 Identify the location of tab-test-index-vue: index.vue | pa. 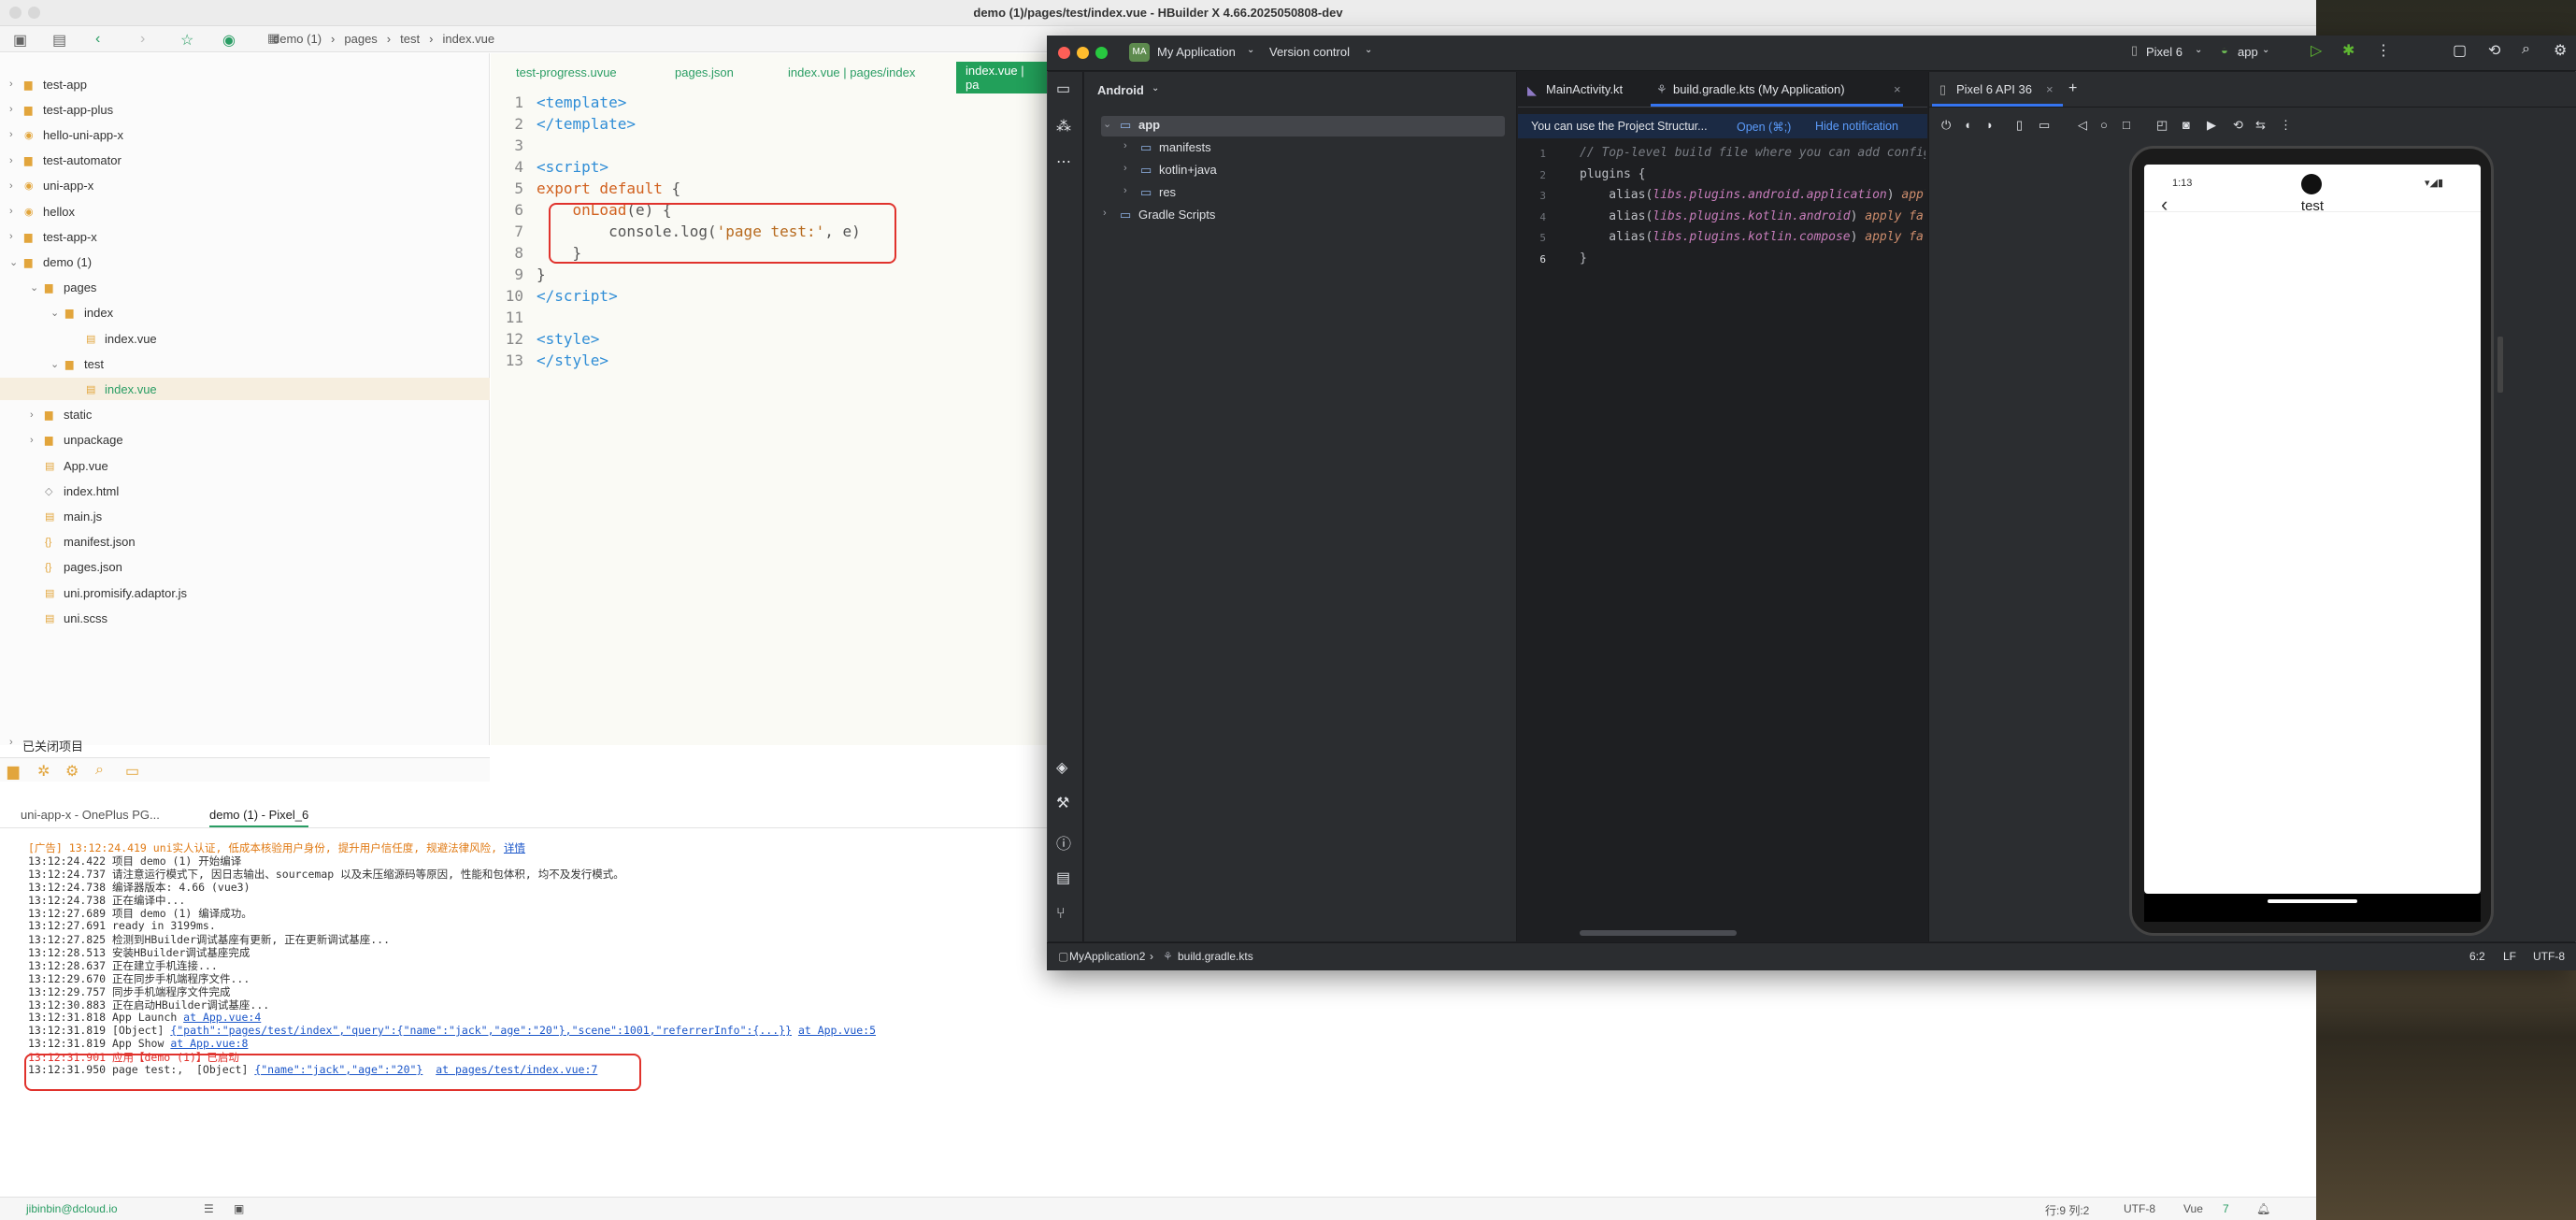
(1001, 78).